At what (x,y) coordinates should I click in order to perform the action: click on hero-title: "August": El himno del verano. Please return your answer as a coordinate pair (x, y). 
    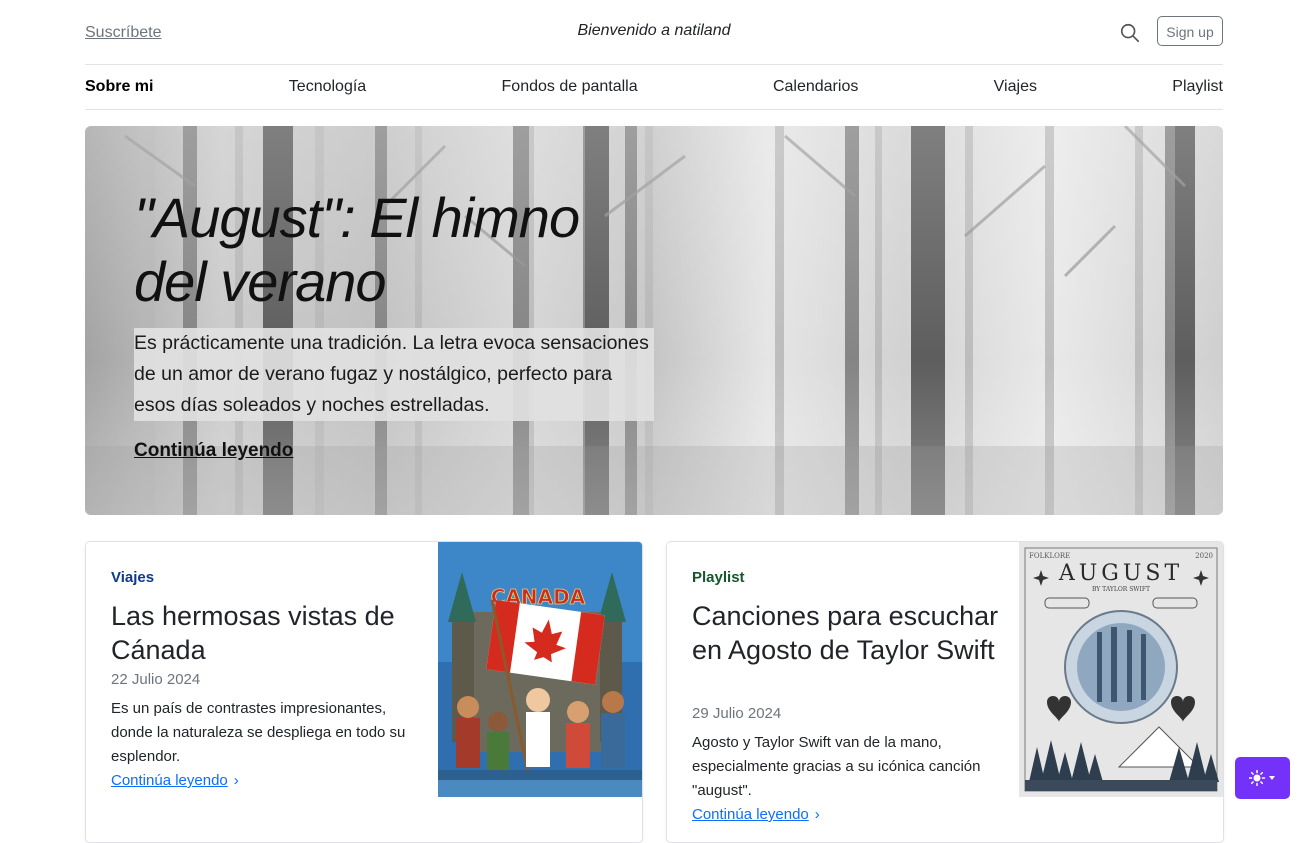
    Looking at the image, I should click on (357, 249).